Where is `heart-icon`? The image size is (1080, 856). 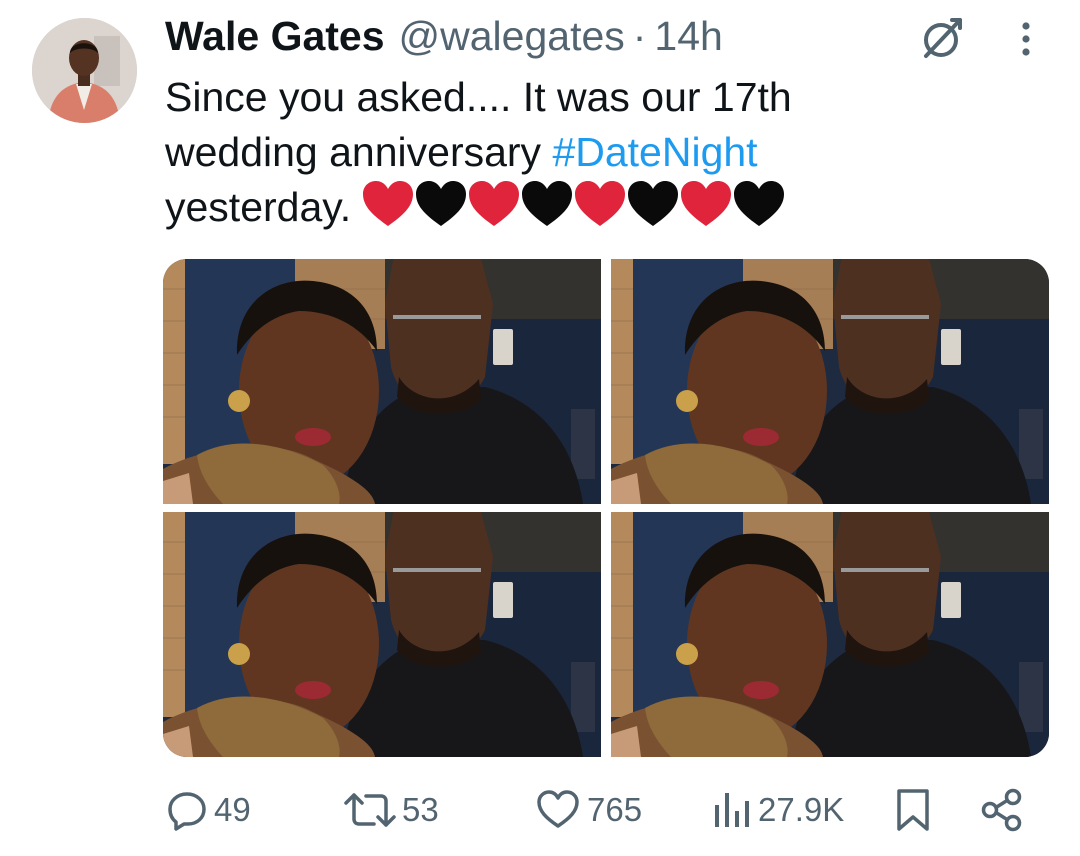 heart-icon is located at coordinates (558, 809).